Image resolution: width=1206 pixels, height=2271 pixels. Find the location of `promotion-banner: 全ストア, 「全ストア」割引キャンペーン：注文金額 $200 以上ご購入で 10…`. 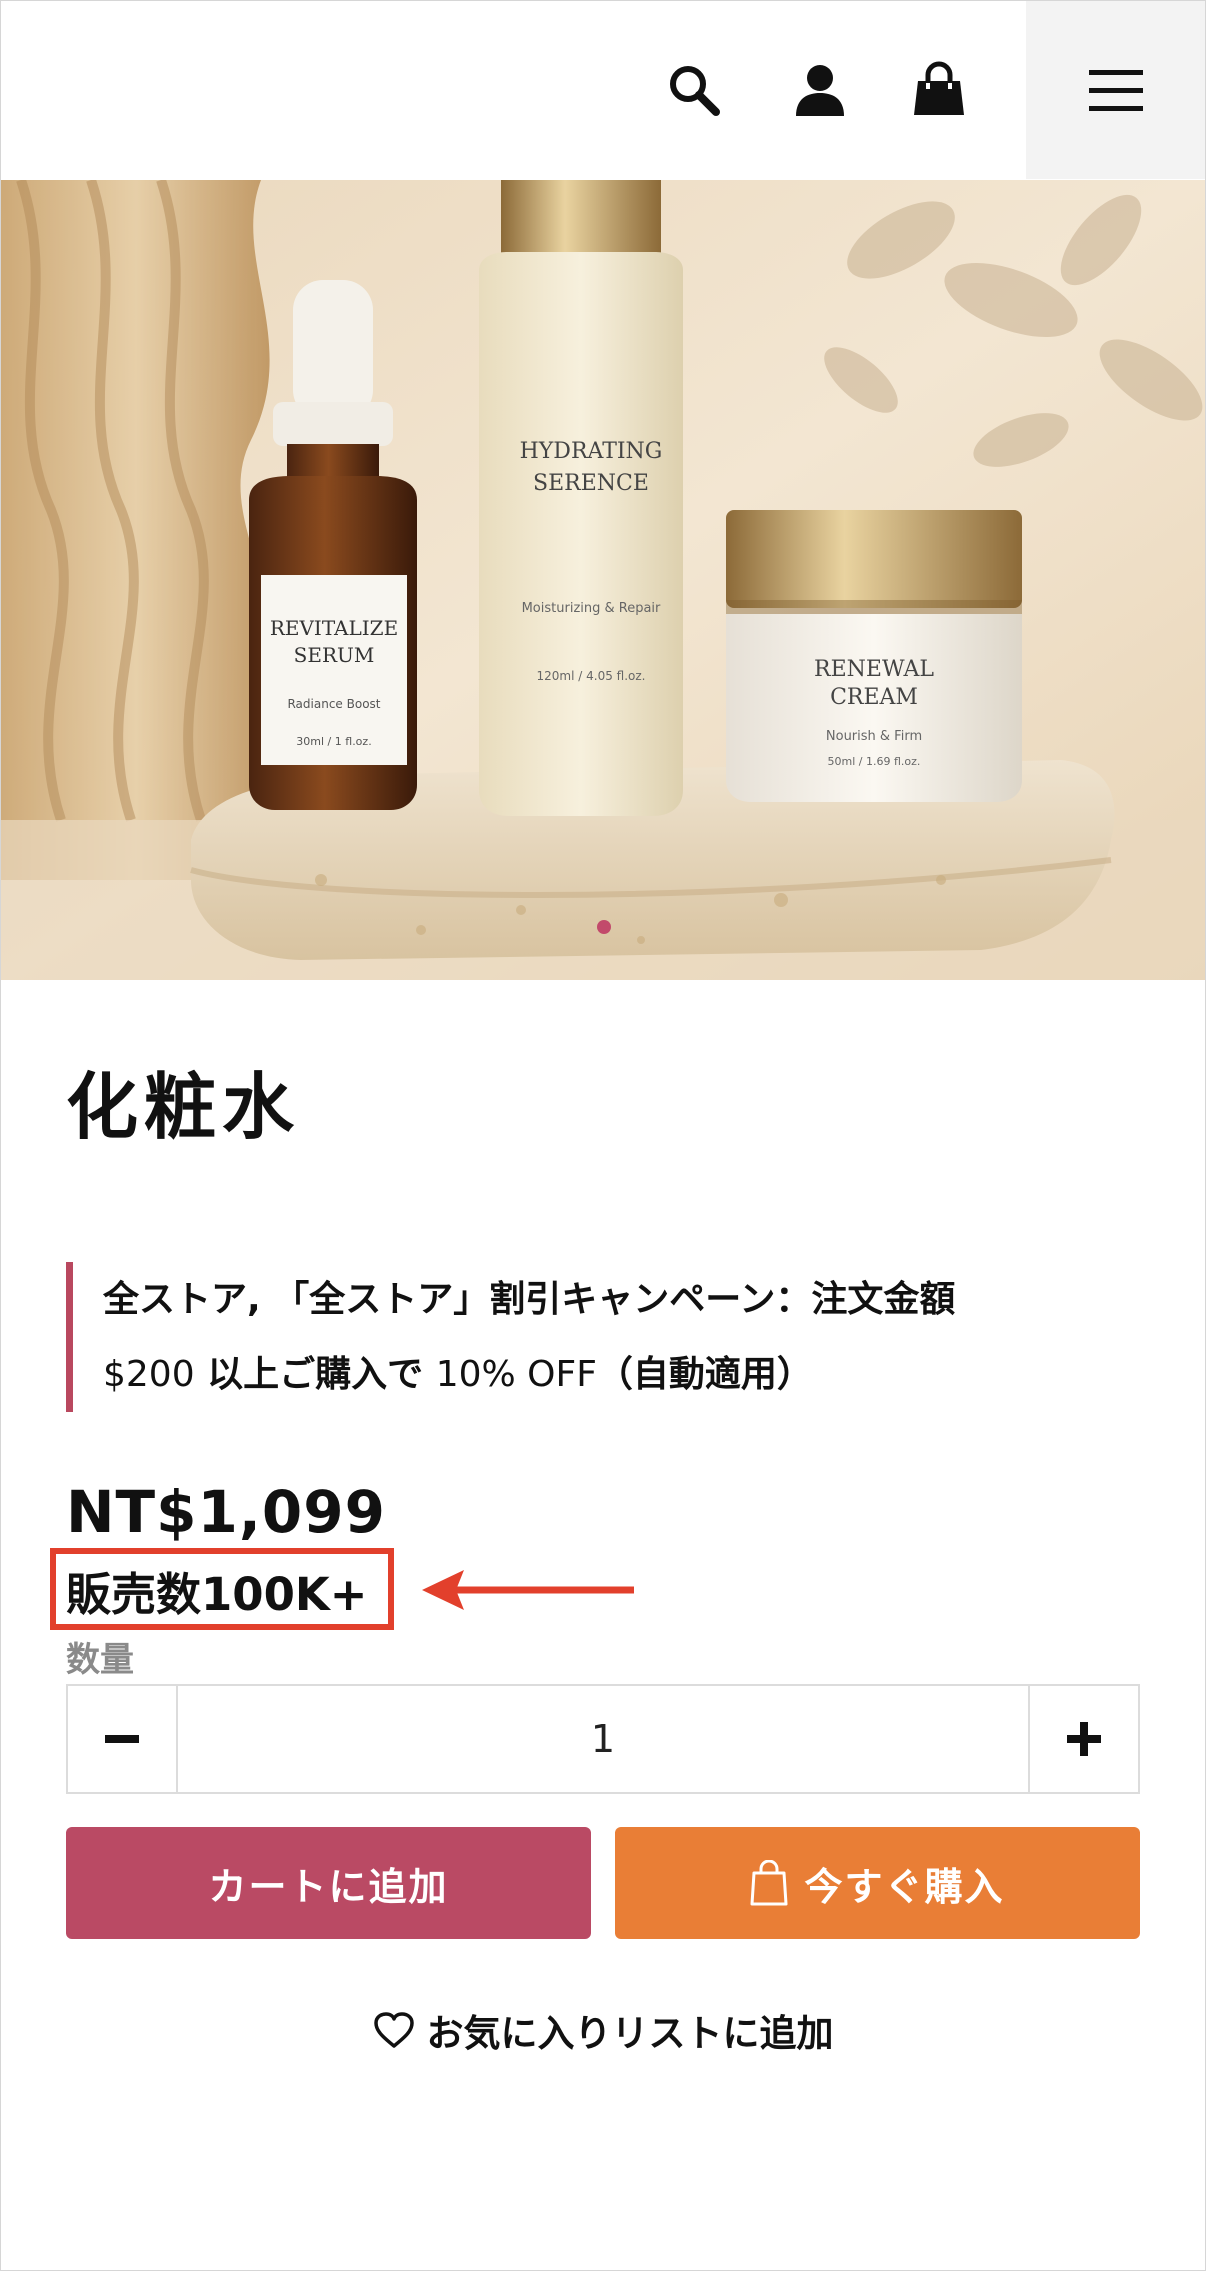

promotion-banner: 全ストア, 「全ストア」割引キャンペーン：注文金額 $200 以上ご購入で 10… is located at coordinates (576, 1337).